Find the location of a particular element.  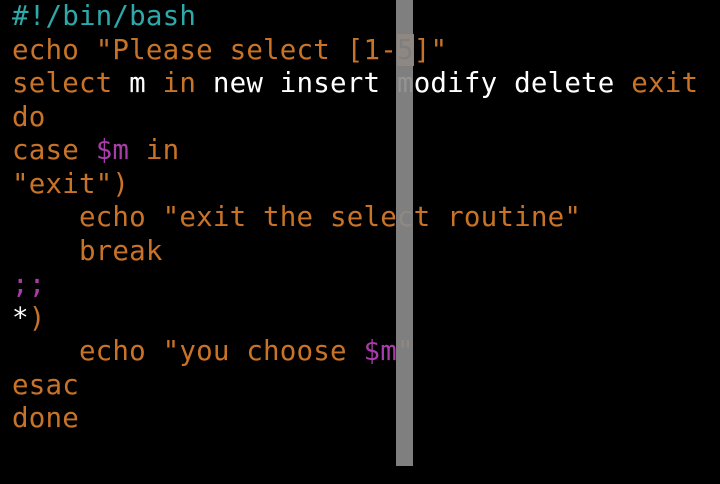

code-token-plain: * is located at coordinates (20, 317).